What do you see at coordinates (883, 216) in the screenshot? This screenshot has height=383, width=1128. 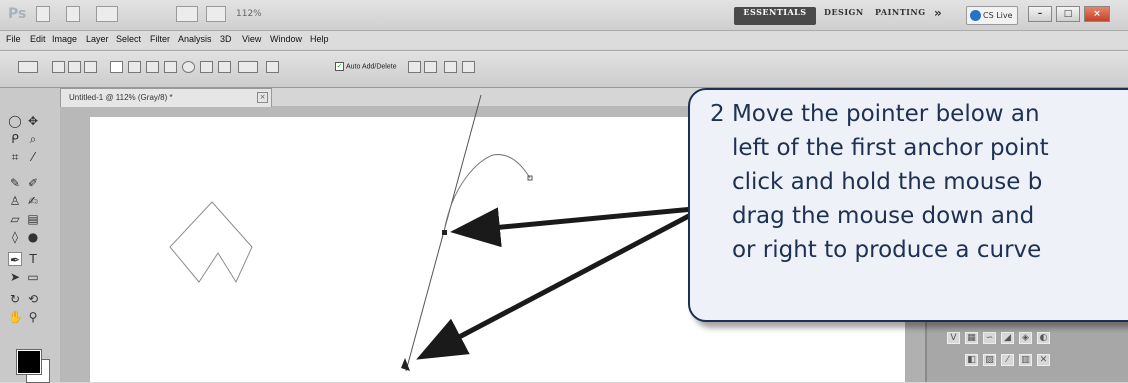 I see `callout-line-4: drag the mouse down and` at bounding box center [883, 216].